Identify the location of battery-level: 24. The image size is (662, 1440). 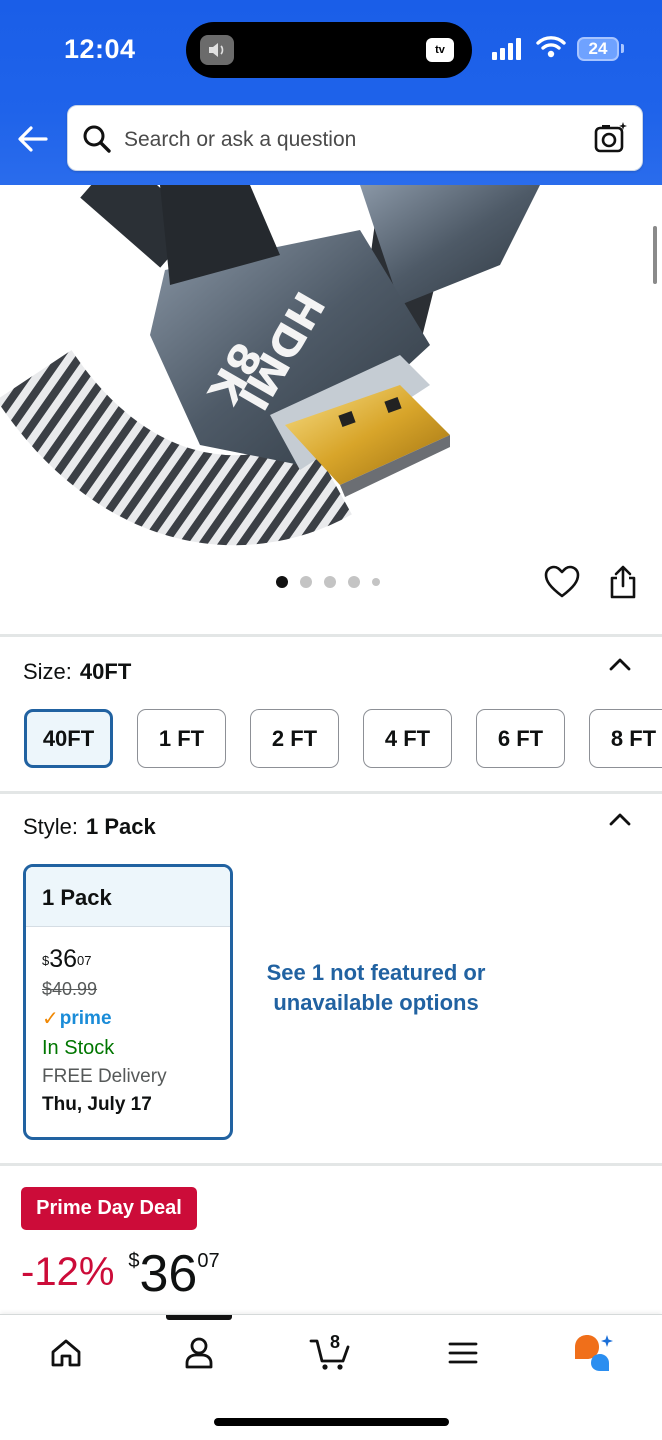
(598, 48).